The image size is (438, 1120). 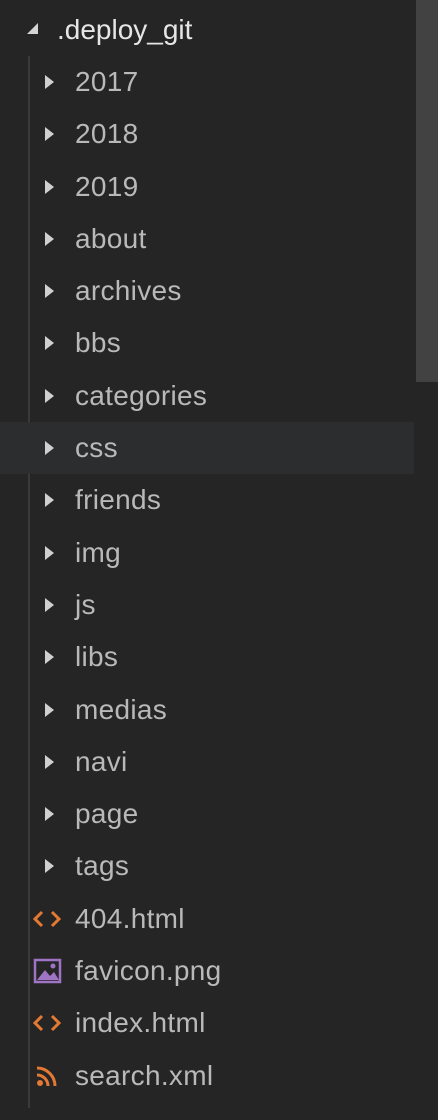 I want to click on tree-root-deploy-git: .deploy_git, so click(x=207, y=30).